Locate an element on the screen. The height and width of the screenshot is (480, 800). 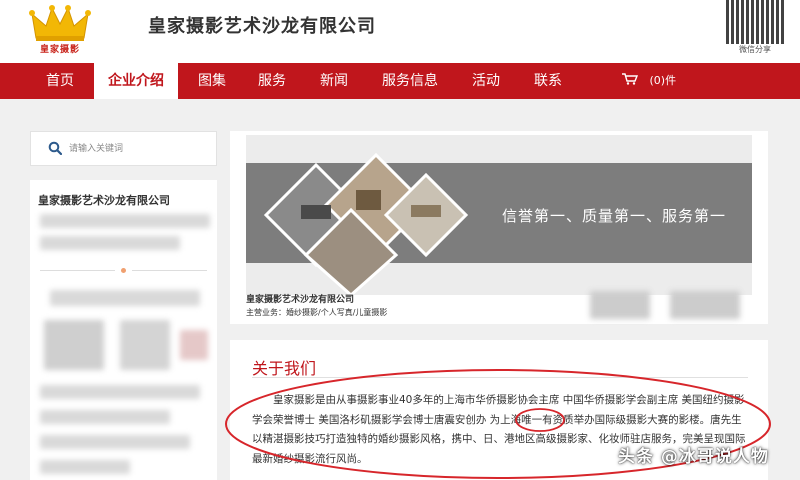
cart-count: (0)件 is located at coordinates (663, 80).